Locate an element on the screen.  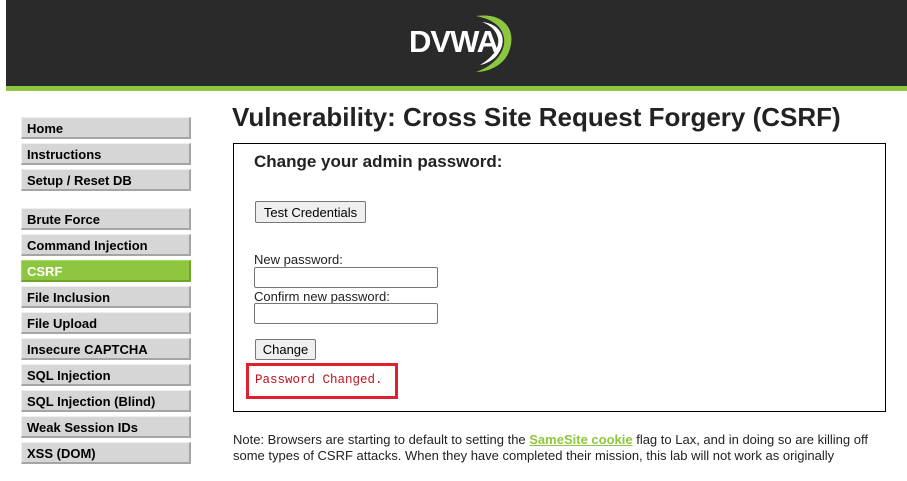
menu-item-insecure-captcha: Insecure CAPTCHA is located at coordinates (106, 349).